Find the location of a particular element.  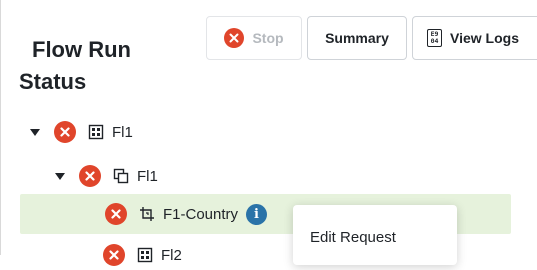

log-file-icon: E9 04 is located at coordinates (434, 38).